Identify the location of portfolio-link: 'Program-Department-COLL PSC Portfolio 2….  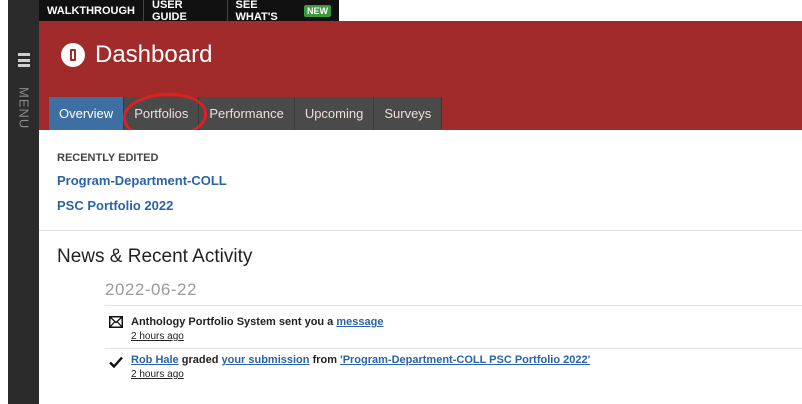
(465, 360).